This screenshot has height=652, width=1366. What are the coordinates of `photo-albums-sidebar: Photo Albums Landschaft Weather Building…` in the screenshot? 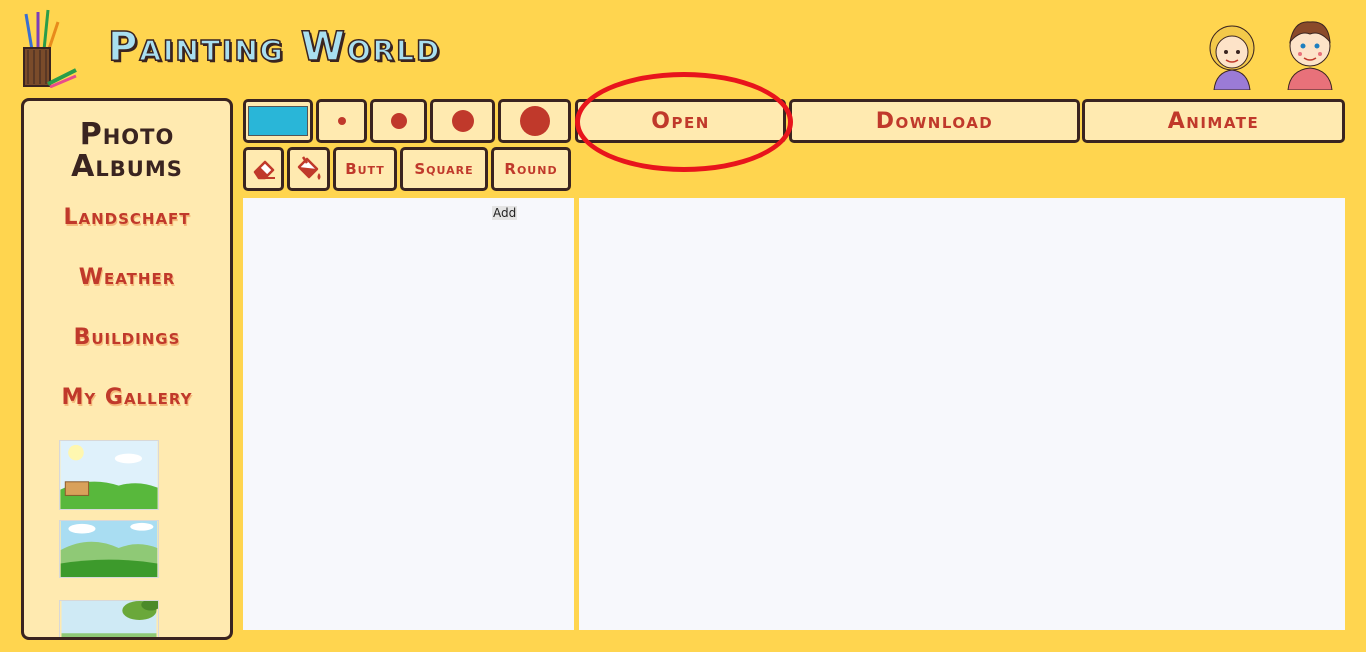 It's located at (127, 369).